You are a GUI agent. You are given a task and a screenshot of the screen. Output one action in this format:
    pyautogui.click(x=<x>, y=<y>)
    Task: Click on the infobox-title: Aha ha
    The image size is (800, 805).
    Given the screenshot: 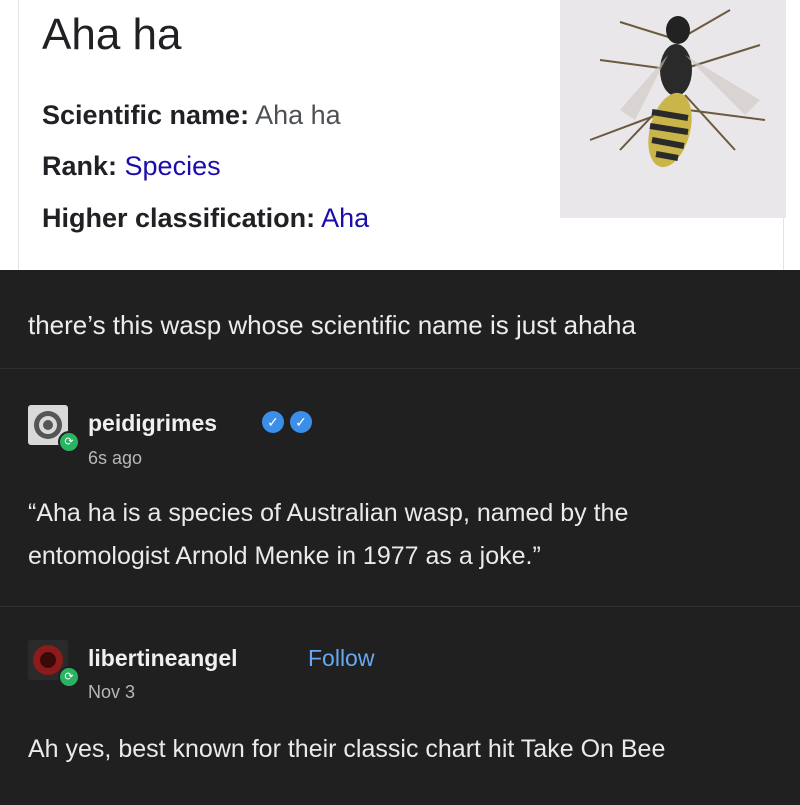 What is the action you would take?
    pyautogui.click(x=112, y=34)
    